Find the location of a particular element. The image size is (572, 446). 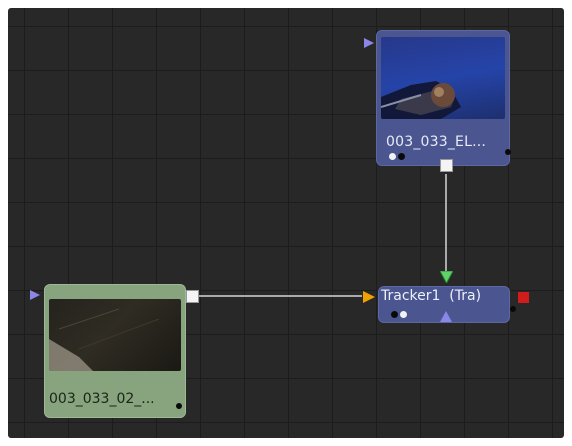

effect-mask-input-arrow-icon is located at coordinates (446, 316).